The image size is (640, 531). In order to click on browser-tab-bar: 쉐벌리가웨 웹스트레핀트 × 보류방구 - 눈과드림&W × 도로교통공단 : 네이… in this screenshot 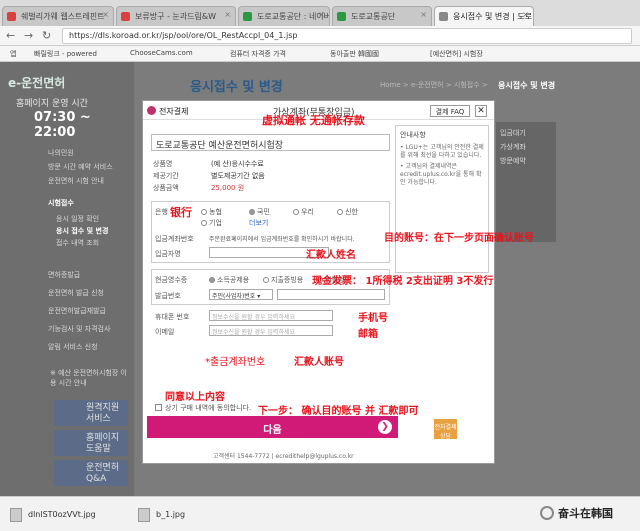, I will do `click(320, 13)`.